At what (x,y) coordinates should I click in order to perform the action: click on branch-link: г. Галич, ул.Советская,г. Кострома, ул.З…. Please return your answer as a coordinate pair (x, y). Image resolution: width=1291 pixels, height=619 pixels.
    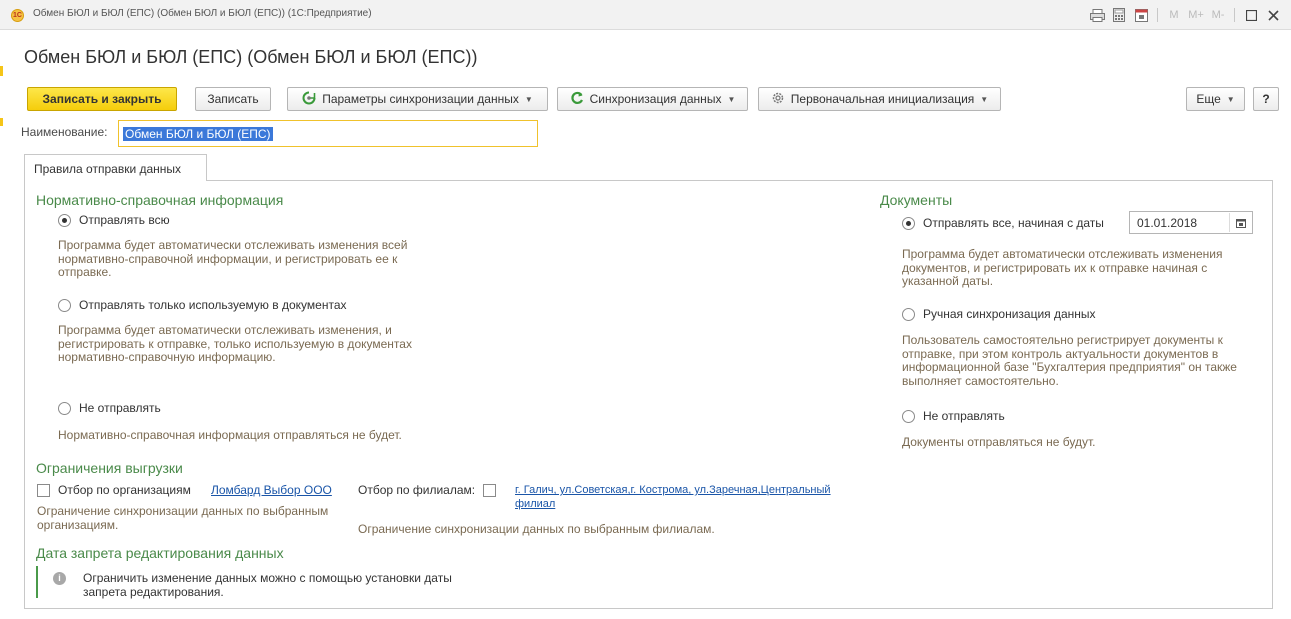
    Looking at the image, I should click on (673, 497).